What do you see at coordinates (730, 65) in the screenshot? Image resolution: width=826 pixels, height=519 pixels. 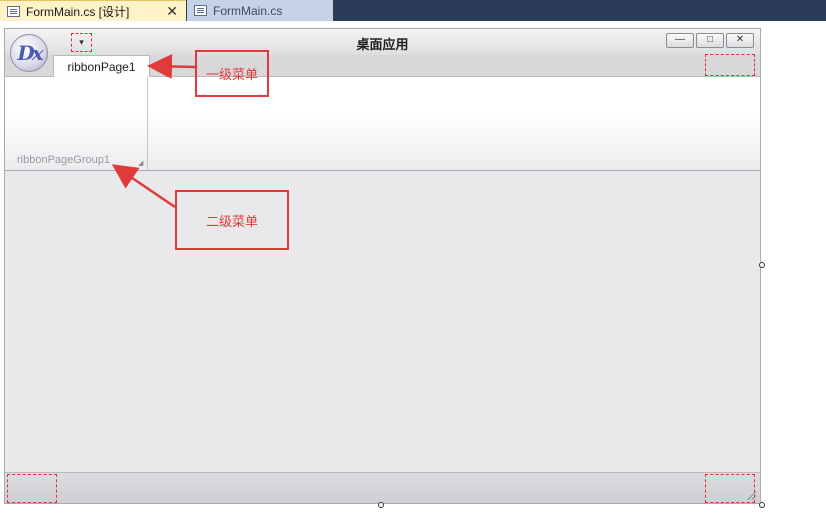 I see `tab-header-right-placeholder` at bounding box center [730, 65].